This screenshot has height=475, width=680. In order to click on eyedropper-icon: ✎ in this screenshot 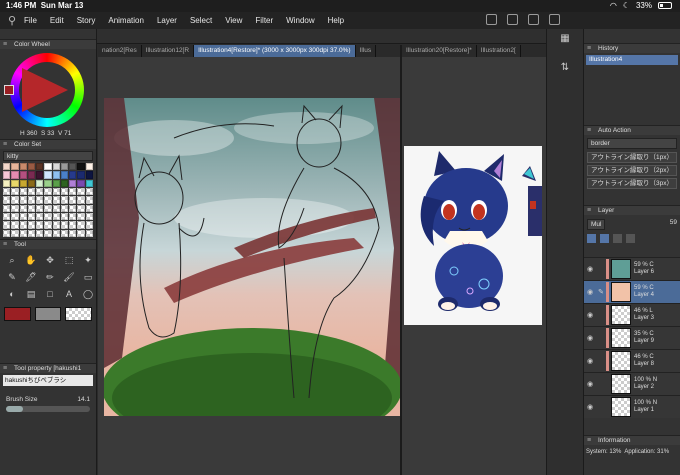, I will do `click(12, 277)`.